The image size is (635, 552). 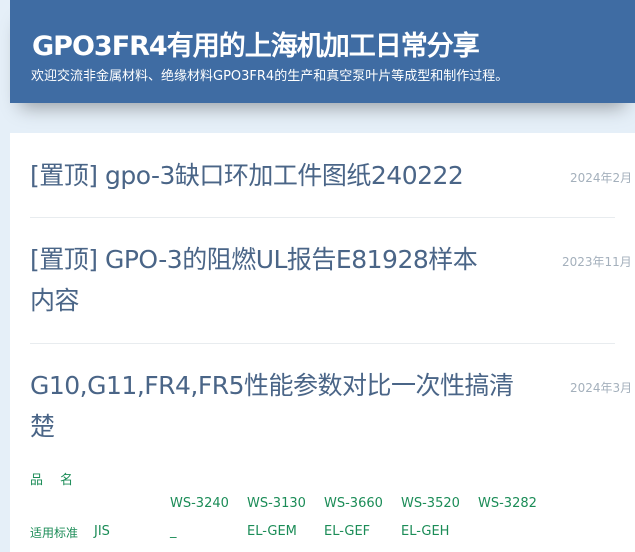 What do you see at coordinates (272, 531) in the screenshot?
I see `table-cell: EL-GEM` at bounding box center [272, 531].